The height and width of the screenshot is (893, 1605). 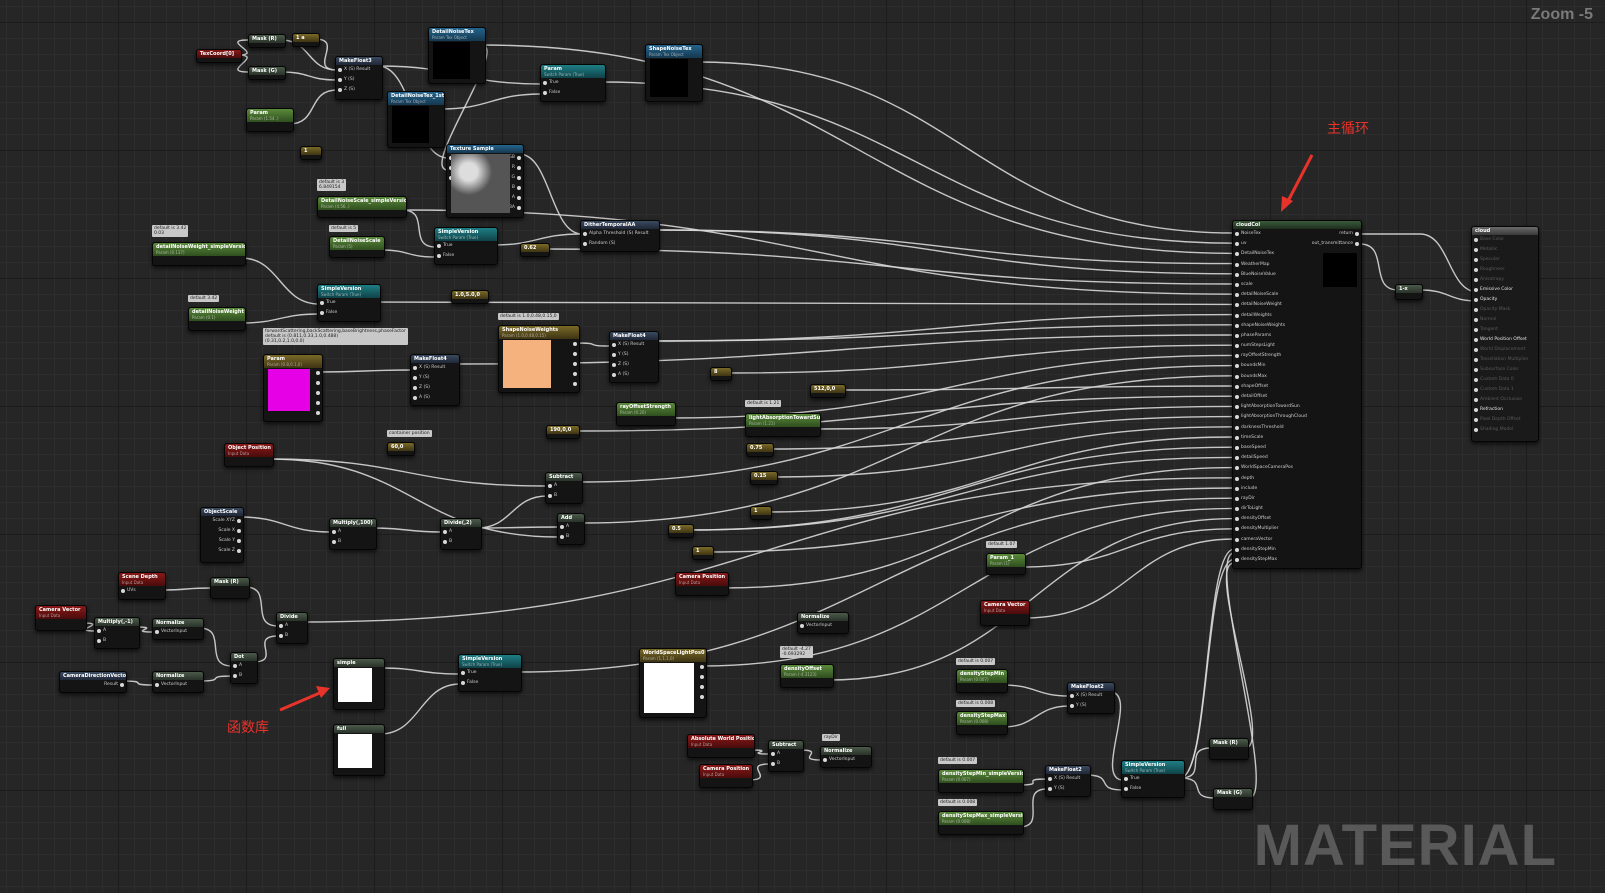 What do you see at coordinates (293, 388) in the screenshot?
I see `param3-node: Param Param (0.8,0.1,0)` at bounding box center [293, 388].